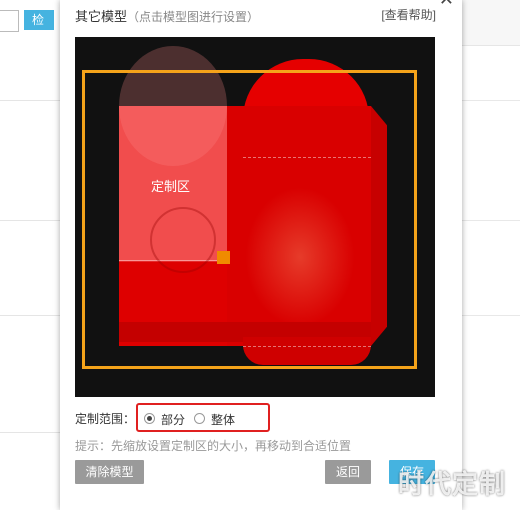 This screenshot has height=510, width=520. What do you see at coordinates (193, 17) in the screenshot?
I see `dialog-subtitle: （点击模型图进行设置）` at bounding box center [193, 17].